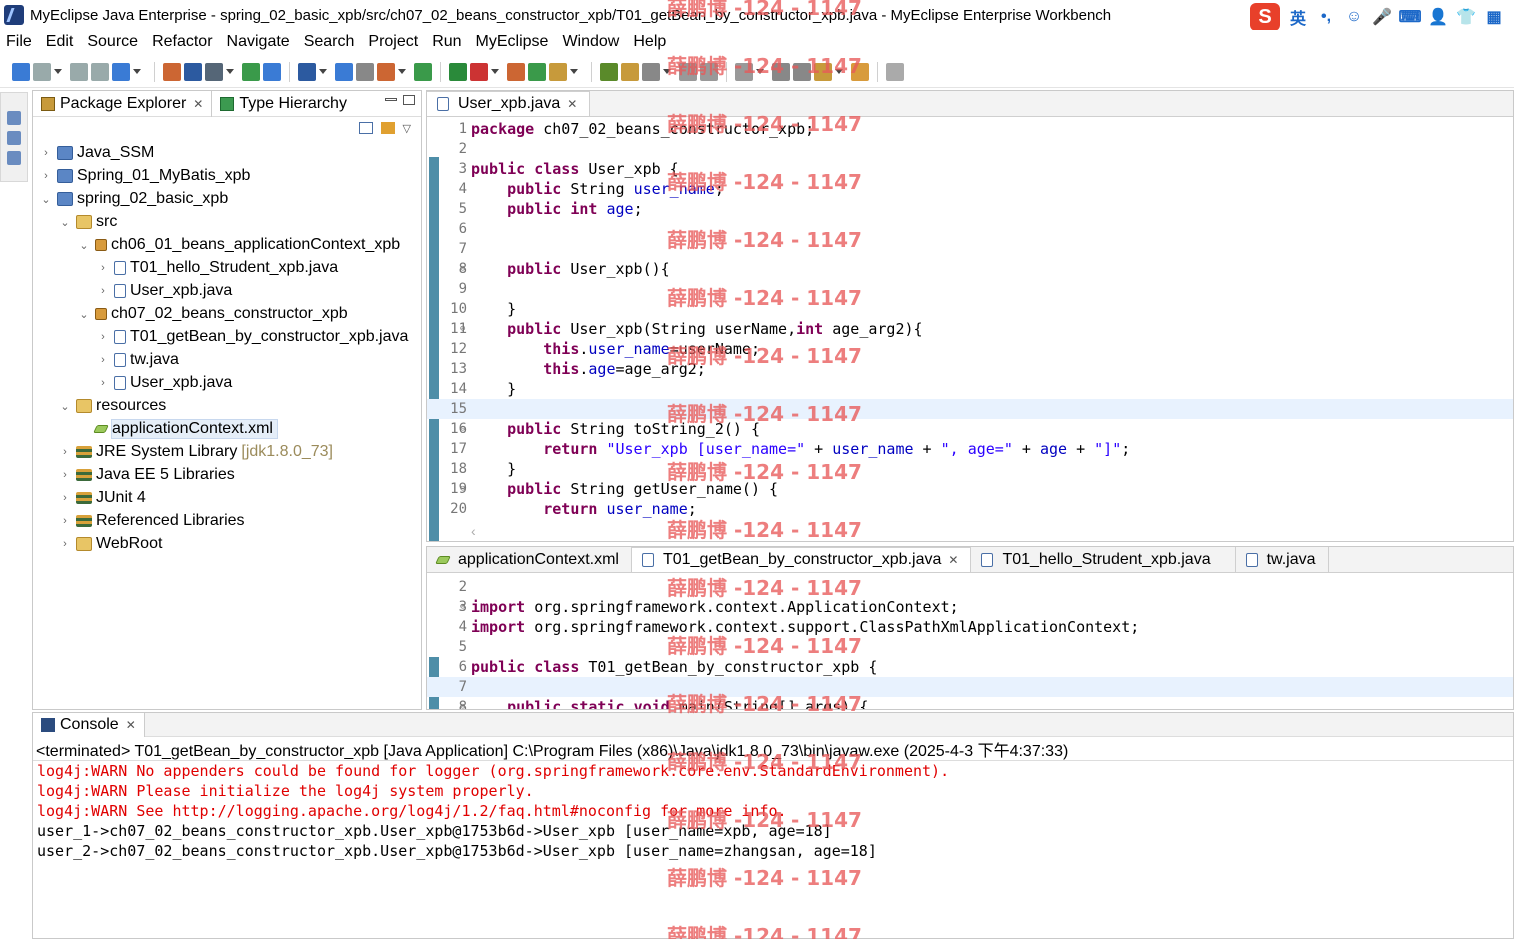  I want to click on minimize-view-button, so click(391, 99).